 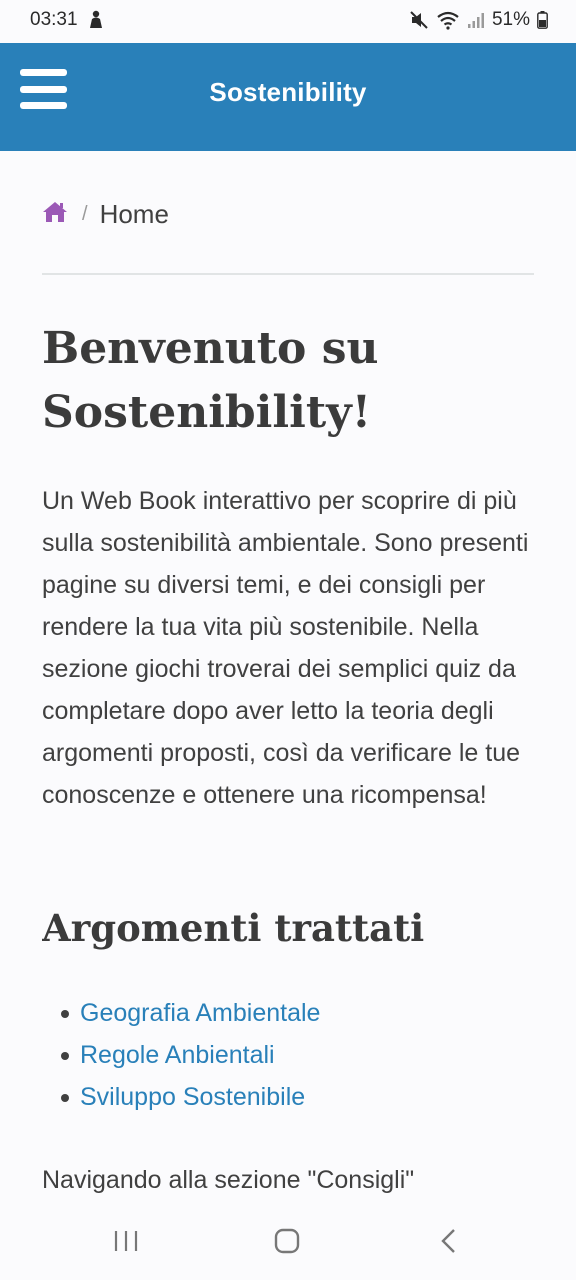 I want to click on topic-link-geografia: Geografia Ambientale, so click(x=200, y=1013).